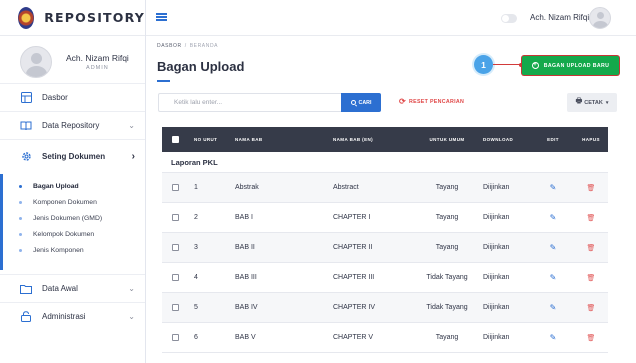 The height and width of the screenshot is (363, 636). I want to click on search-icon, so click(353, 102).